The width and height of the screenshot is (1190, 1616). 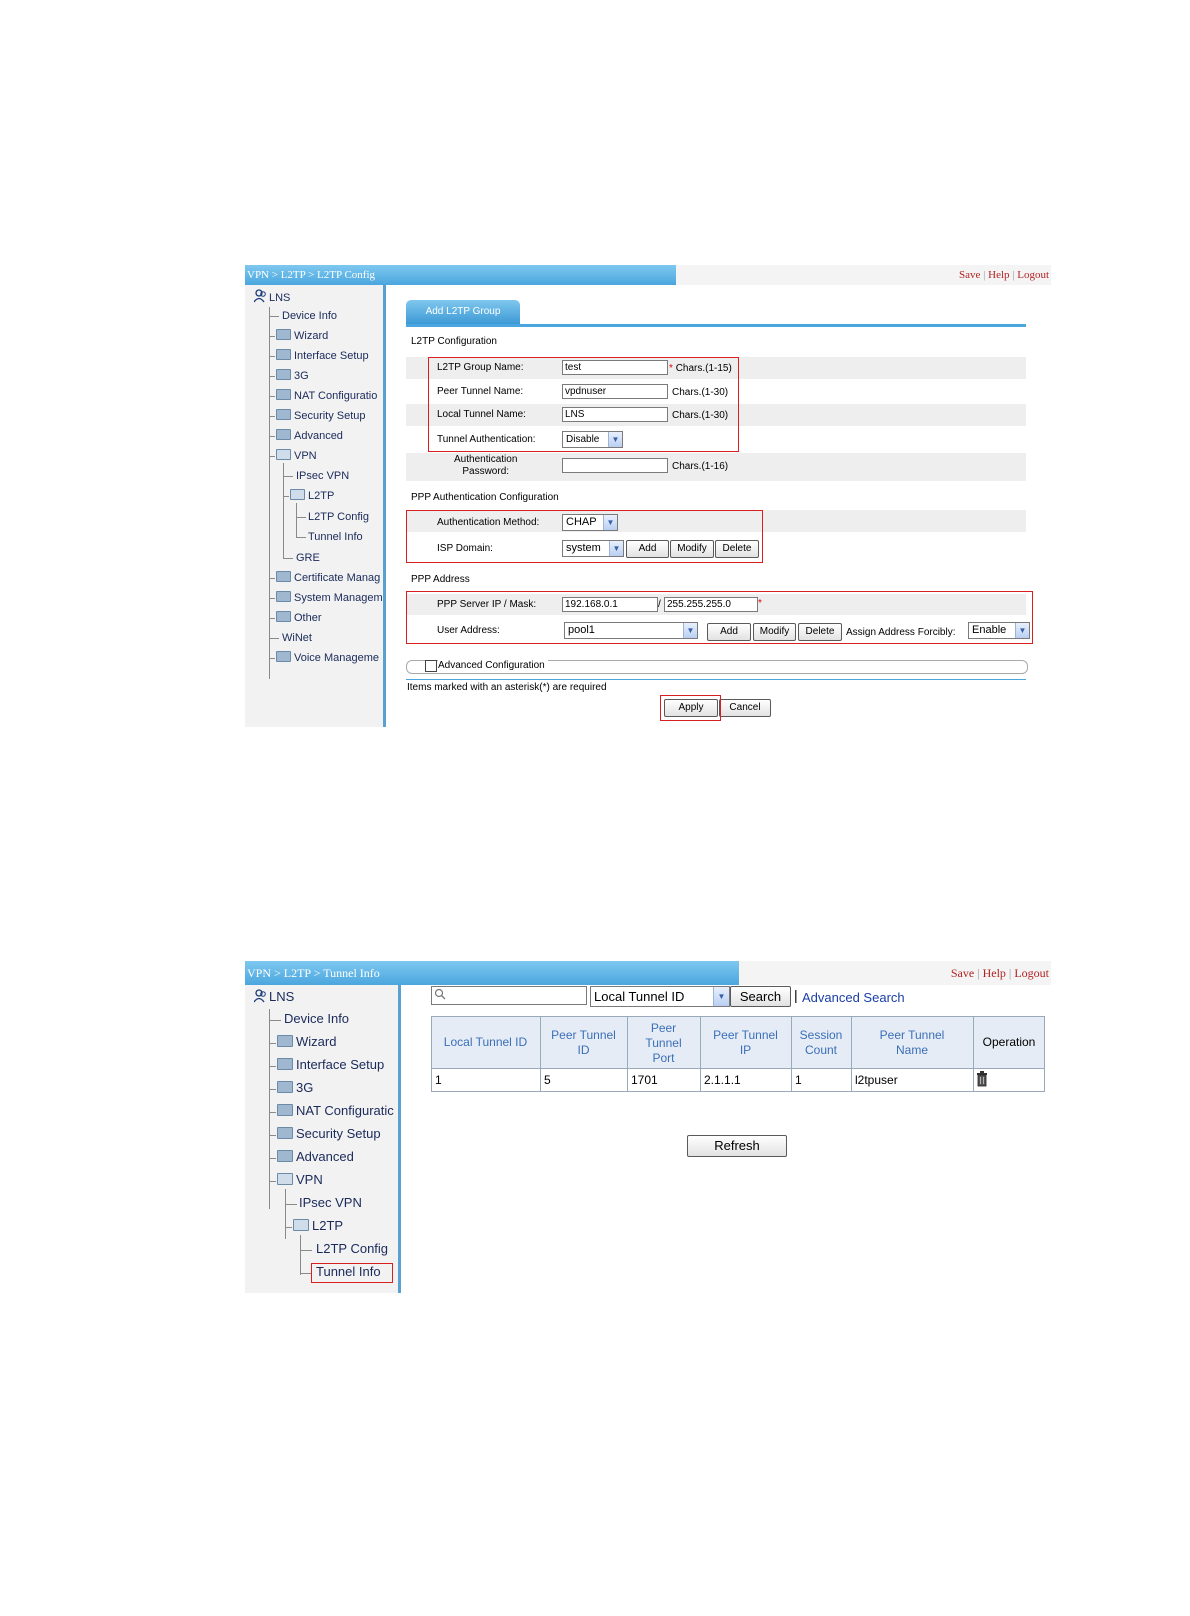 I want to click on isp-delete-button: Delete, so click(x=737, y=549).